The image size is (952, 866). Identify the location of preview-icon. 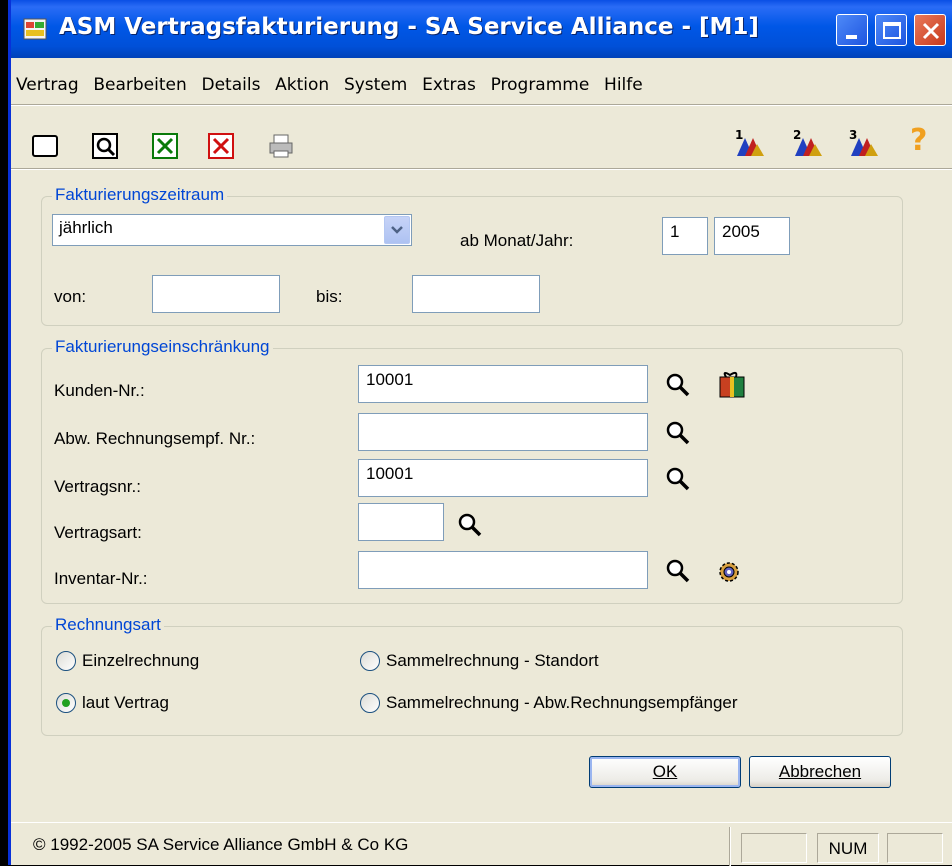
(105, 146).